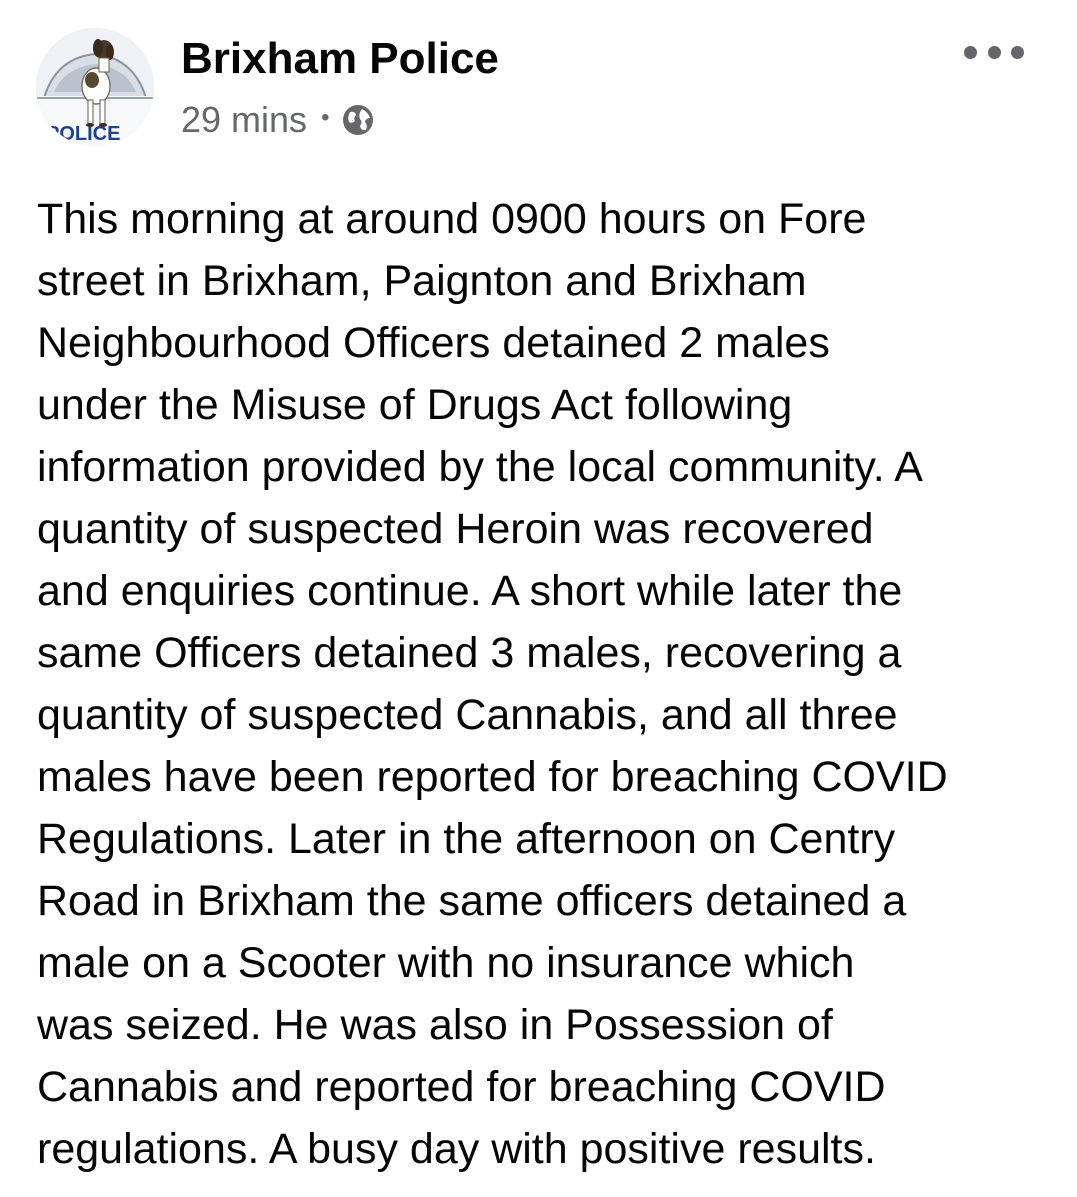  I want to click on timestamp: 29 mins, so click(244, 120).